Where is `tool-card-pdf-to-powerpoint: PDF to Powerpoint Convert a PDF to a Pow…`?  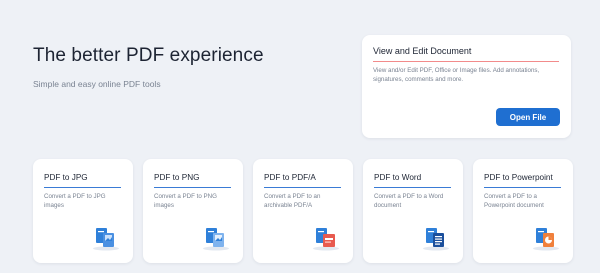
tool-card-pdf-to-powerpoint: PDF to Powerpoint Convert a PDF to a Pow… is located at coordinates (523, 211).